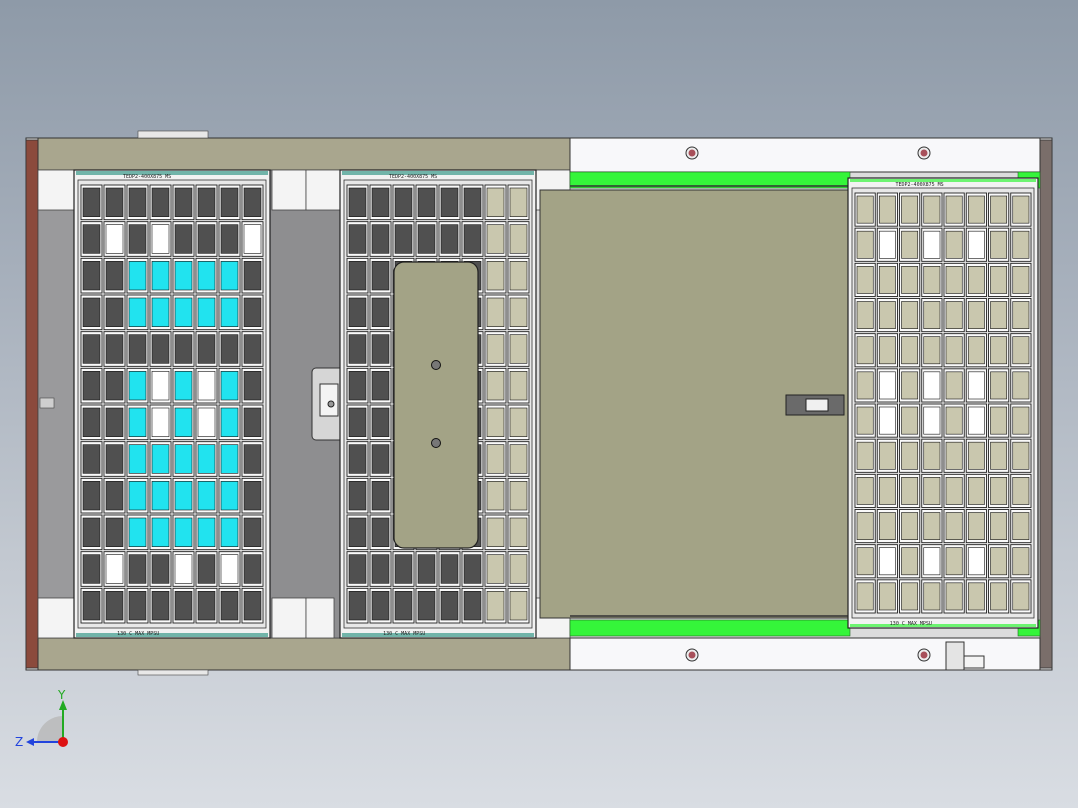 The image size is (1078, 808). What do you see at coordinates (943, 403) in the screenshot?
I see `tray-right: TEDP2-400X875 MS 130 C MAX MPSU` at bounding box center [943, 403].